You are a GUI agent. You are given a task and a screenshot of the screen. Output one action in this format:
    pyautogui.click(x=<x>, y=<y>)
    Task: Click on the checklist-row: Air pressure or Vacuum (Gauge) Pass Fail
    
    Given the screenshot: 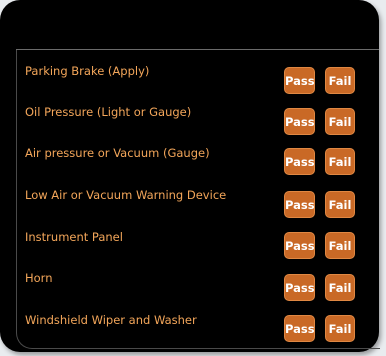 What is the action you would take?
    pyautogui.click(x=198, y=158)
    